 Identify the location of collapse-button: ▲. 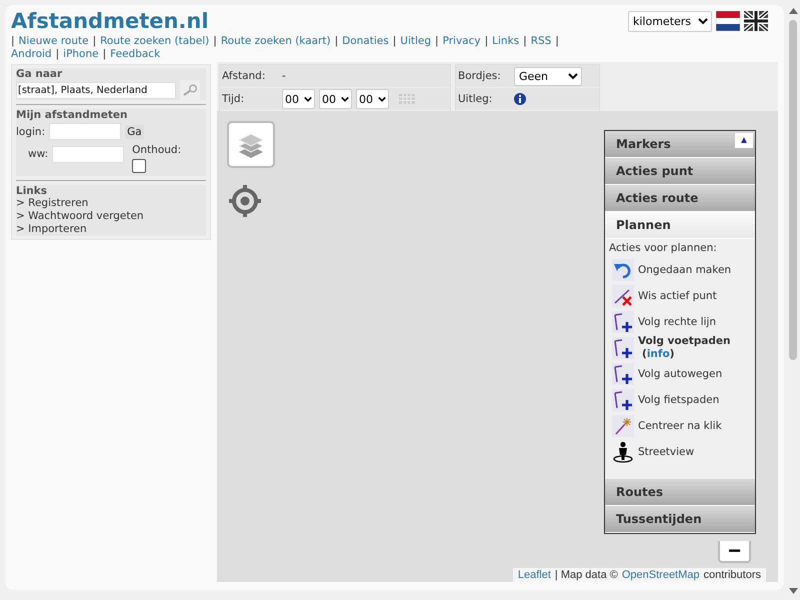
(744, 140).